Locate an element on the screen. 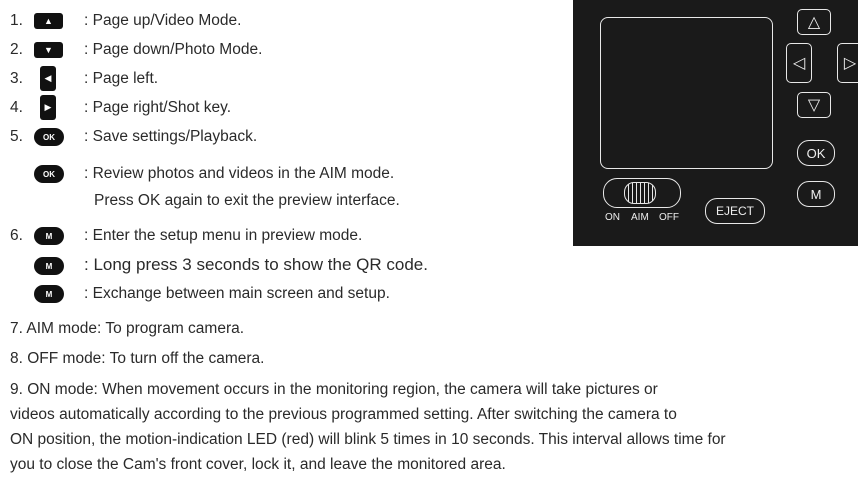 This screenshot has height=479, width=858. item-text: : Enter the setup menu in preview mode. is located at coordinates (223, 235).